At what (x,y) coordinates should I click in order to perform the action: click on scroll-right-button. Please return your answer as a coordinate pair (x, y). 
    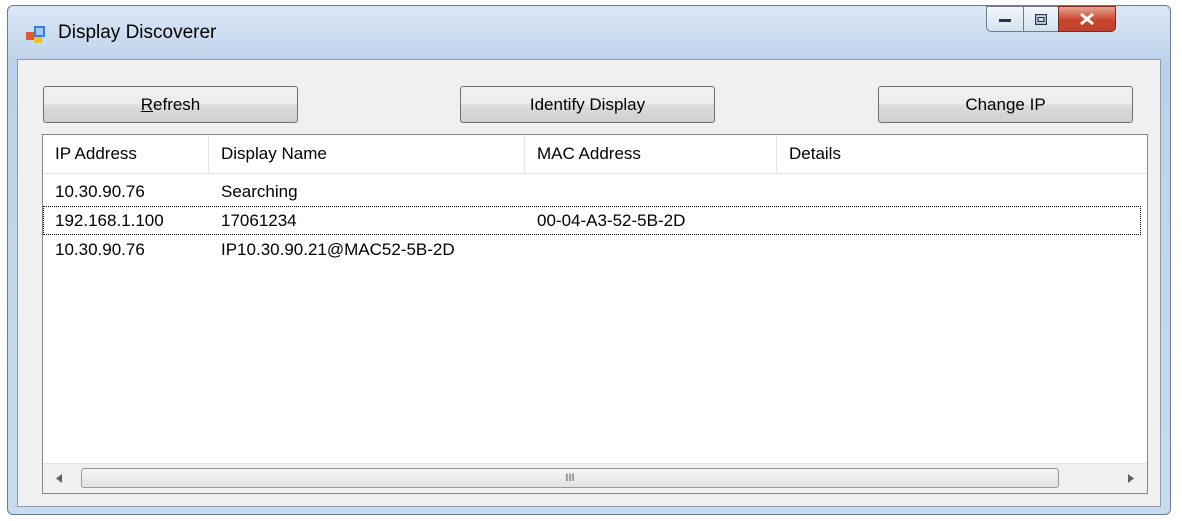
    Looking at the image, I should click on (1131, 478).